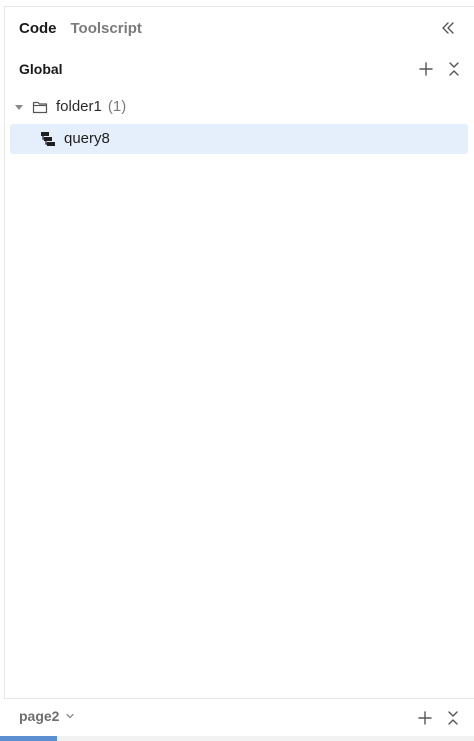 This screenshot has width=474, height=741. Describe the element at coordinates (48, 139) in the screenshot. I see `query-icon` at that location.